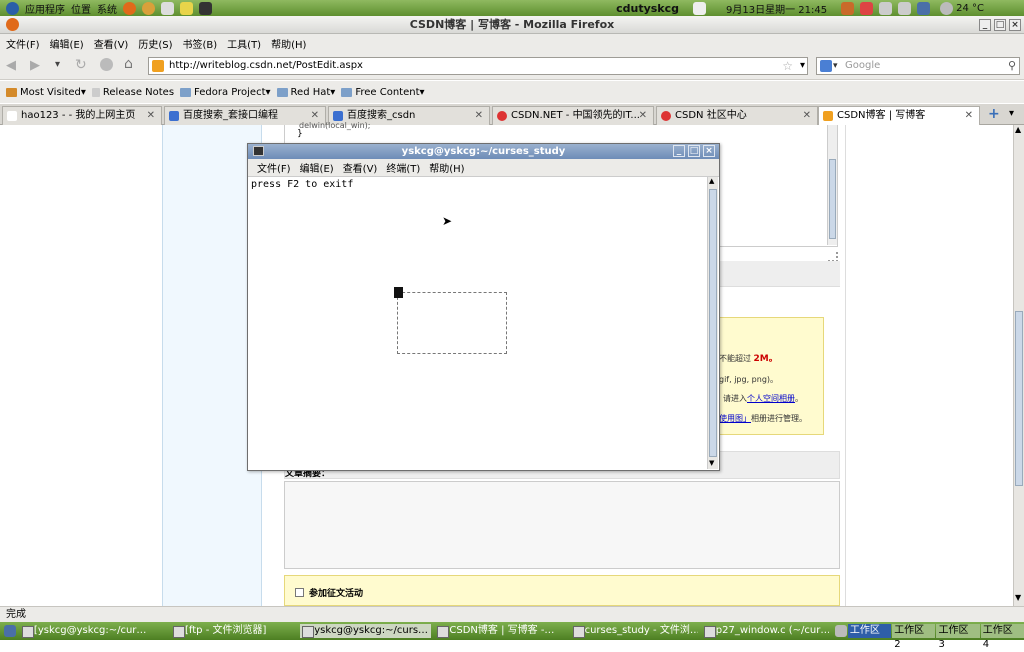  I want to click on places-menu: 位置, so click(81, 8).